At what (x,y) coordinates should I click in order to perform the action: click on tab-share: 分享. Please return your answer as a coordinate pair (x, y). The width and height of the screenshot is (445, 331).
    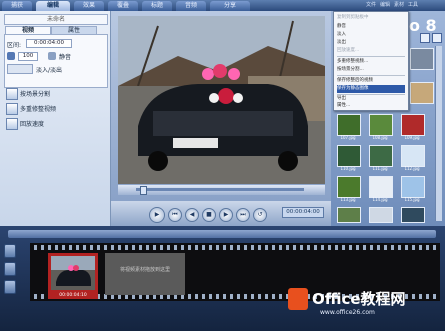
    Looking at the image, I should click on (230, 6).